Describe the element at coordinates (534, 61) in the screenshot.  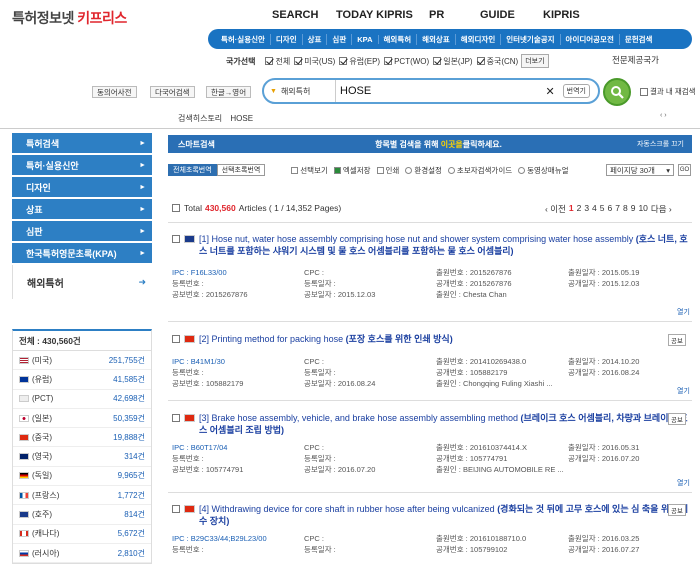
I see `country-more-button: 더보기` at that location.